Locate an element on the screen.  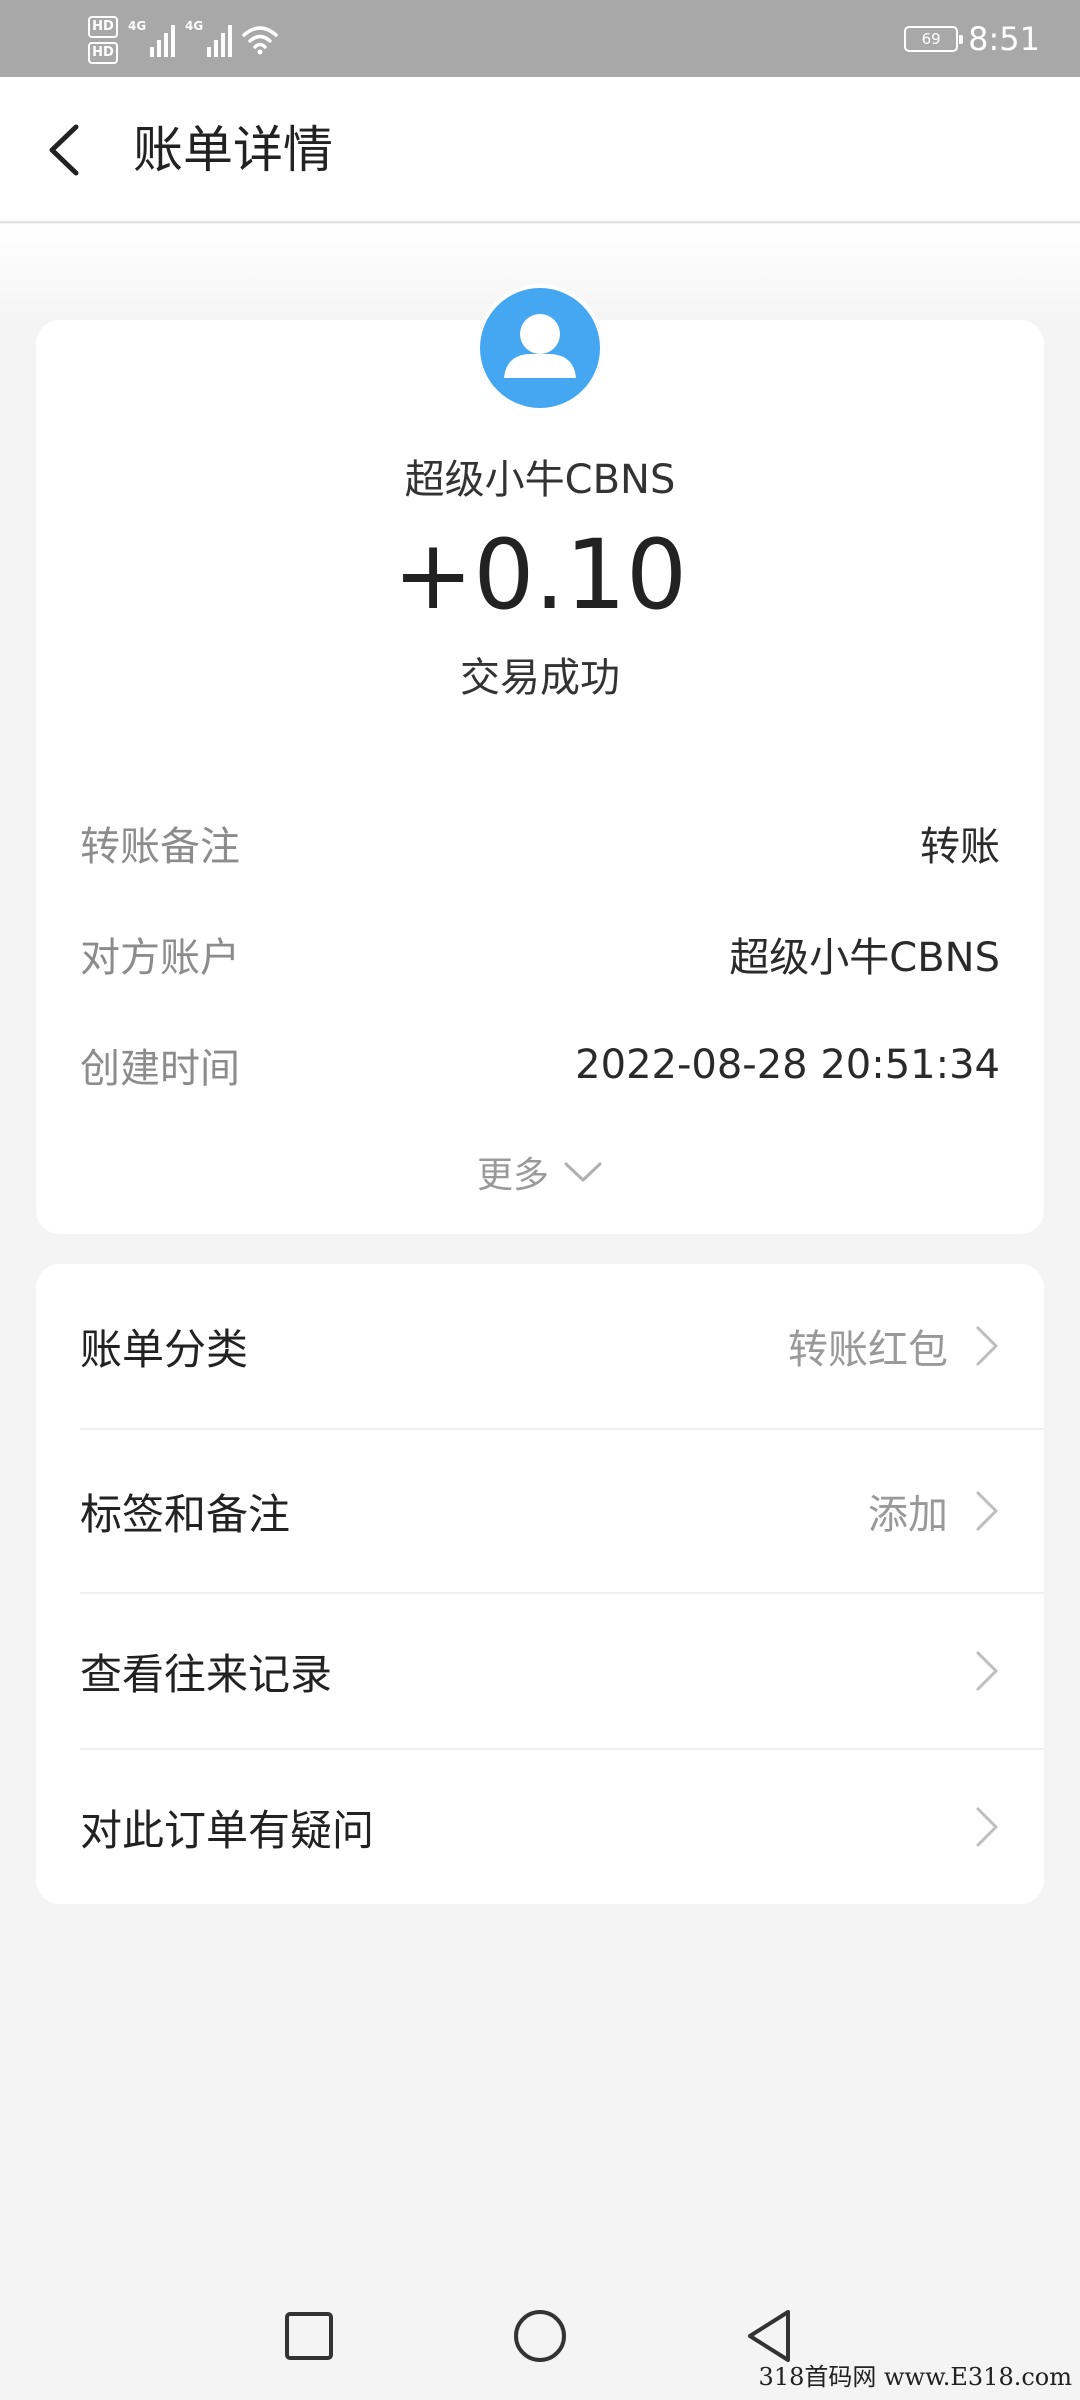
list-item-bill-category: 账单分类 转账红包 is located at coordinates (562, 1346).